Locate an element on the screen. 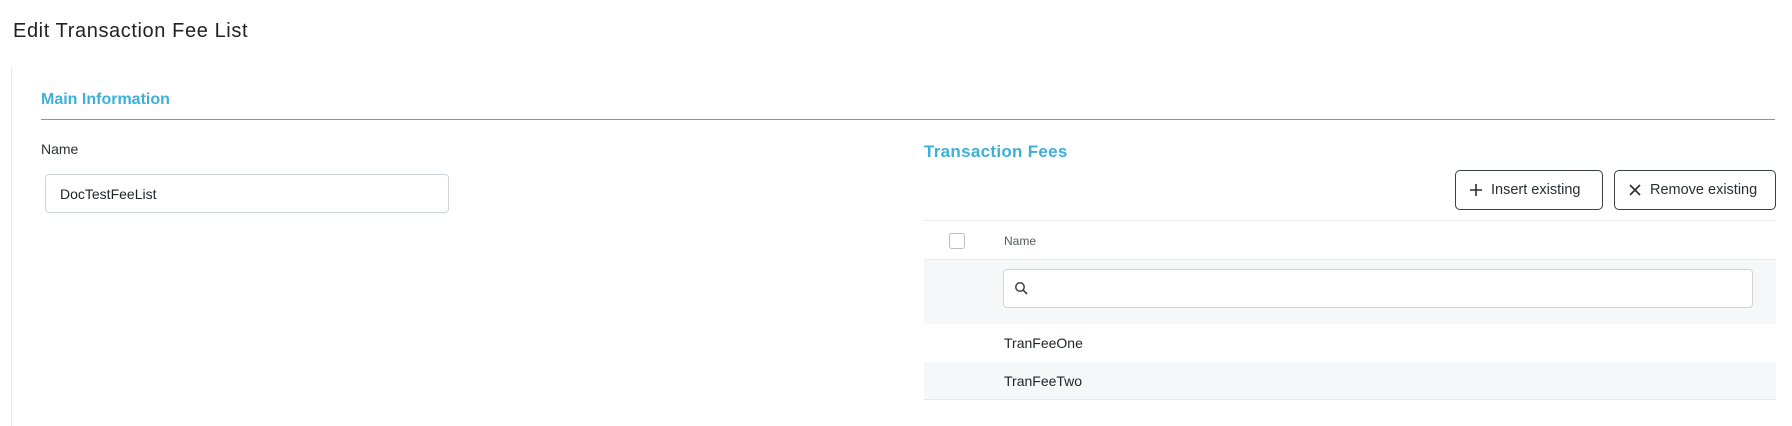  select-all-checkbox is located at coordinates (957, 241).